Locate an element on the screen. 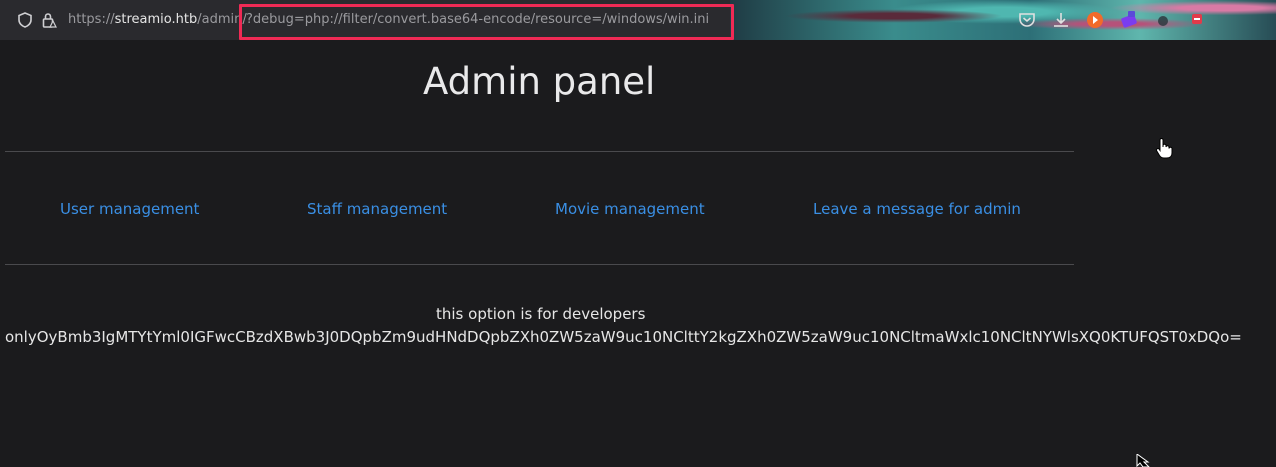  divider-bottom is located at coordinates (539, 264).